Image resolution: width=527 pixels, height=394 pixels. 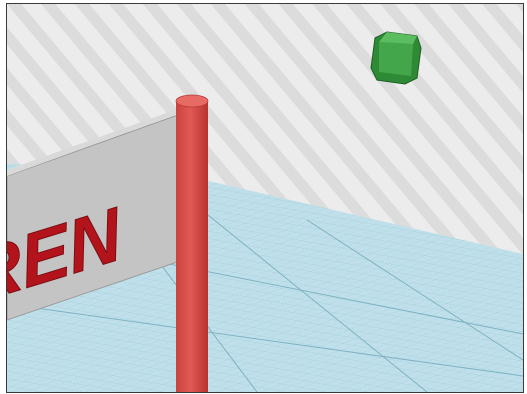 I want to click on red-post, so click(x=192, y=243).